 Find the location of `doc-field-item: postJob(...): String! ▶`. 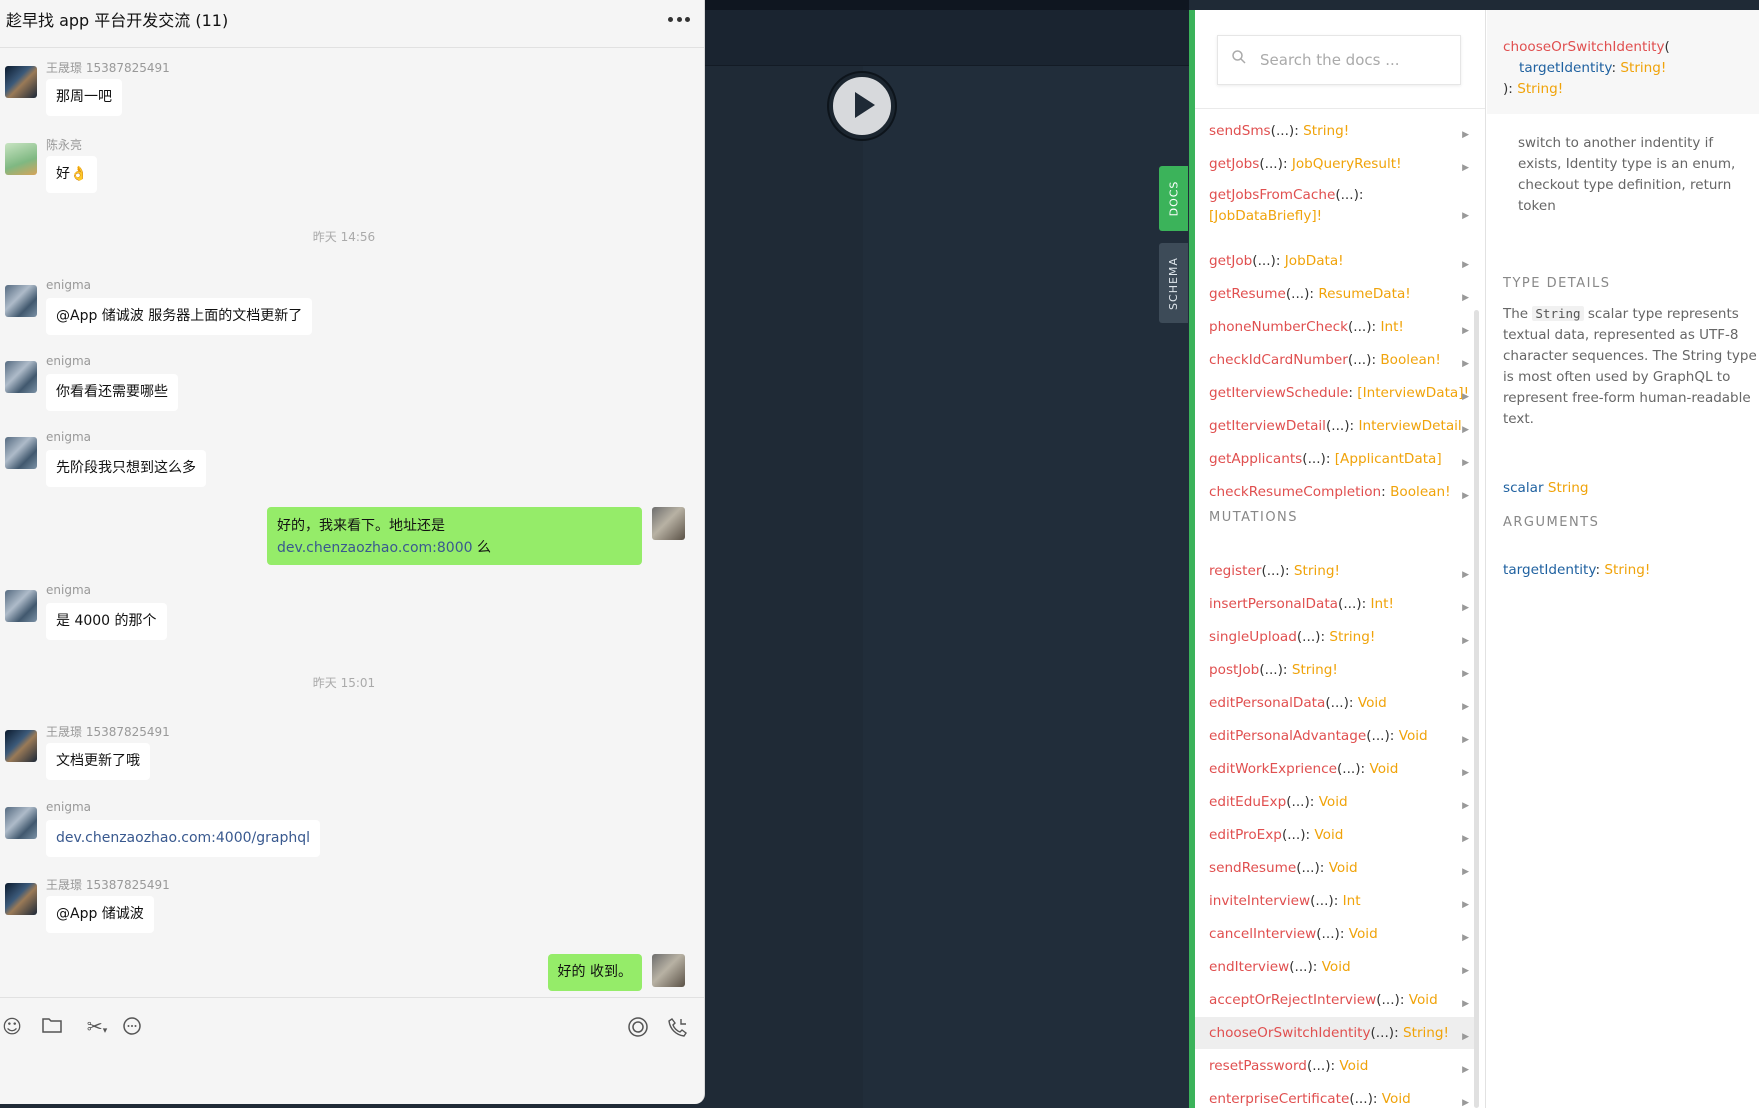

doc-field-item: postJob(...): String! ▶ is located at coordinates (1337, 670).